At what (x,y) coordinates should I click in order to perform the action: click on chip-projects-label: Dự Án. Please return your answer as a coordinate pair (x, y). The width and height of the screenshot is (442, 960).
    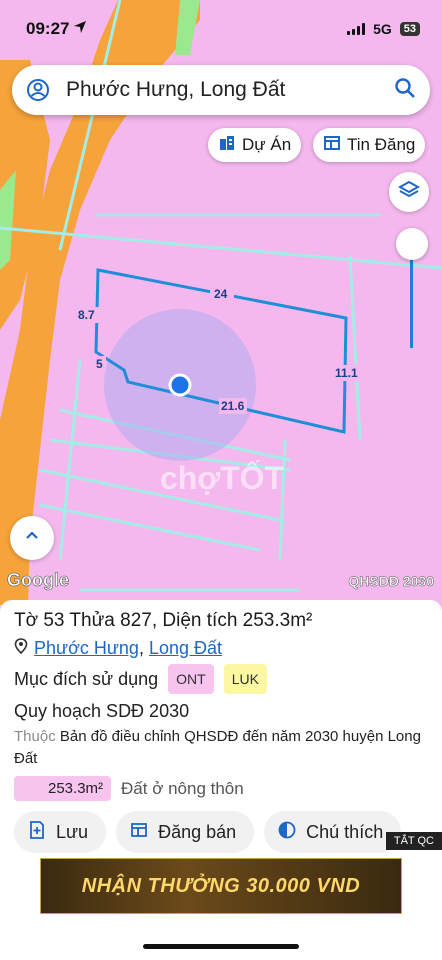
    Looking at the image, I should click on (267, 144).